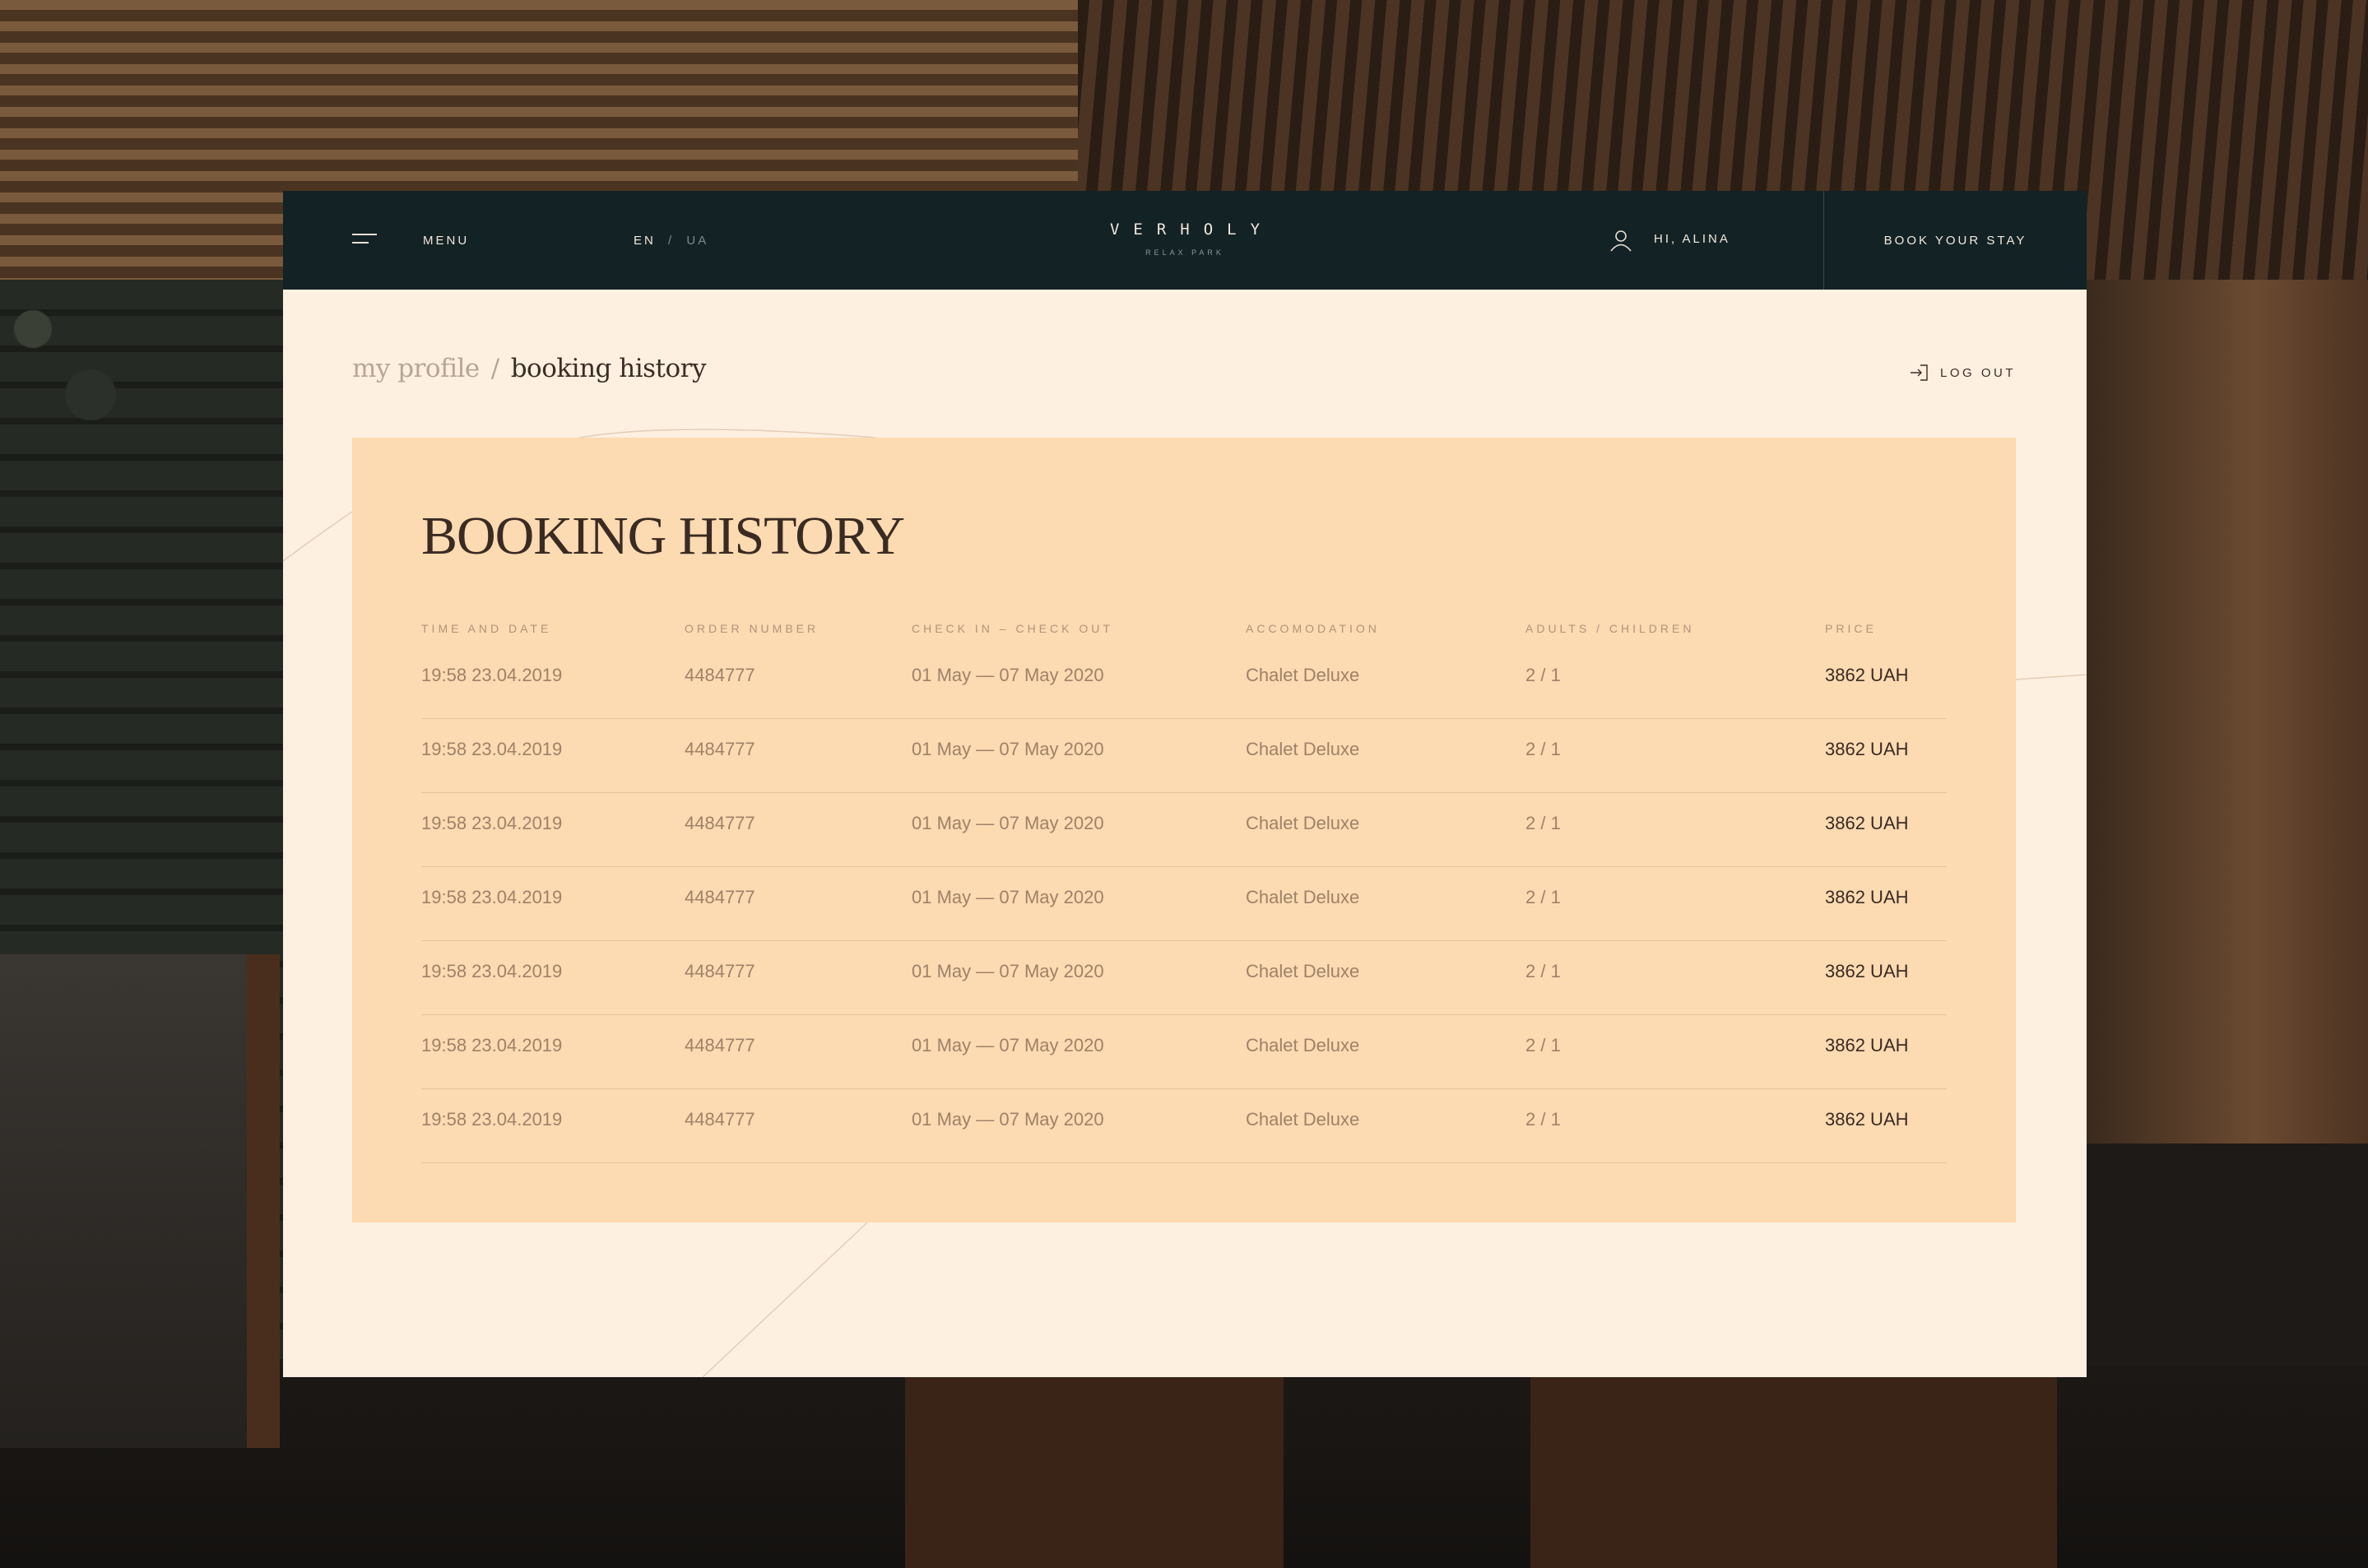 This screenshot has width=2368, height=1568. What do you see at coordinates (140, 1201) in the screenshot?
I see `armchair` at bounding box center [140, 1201].